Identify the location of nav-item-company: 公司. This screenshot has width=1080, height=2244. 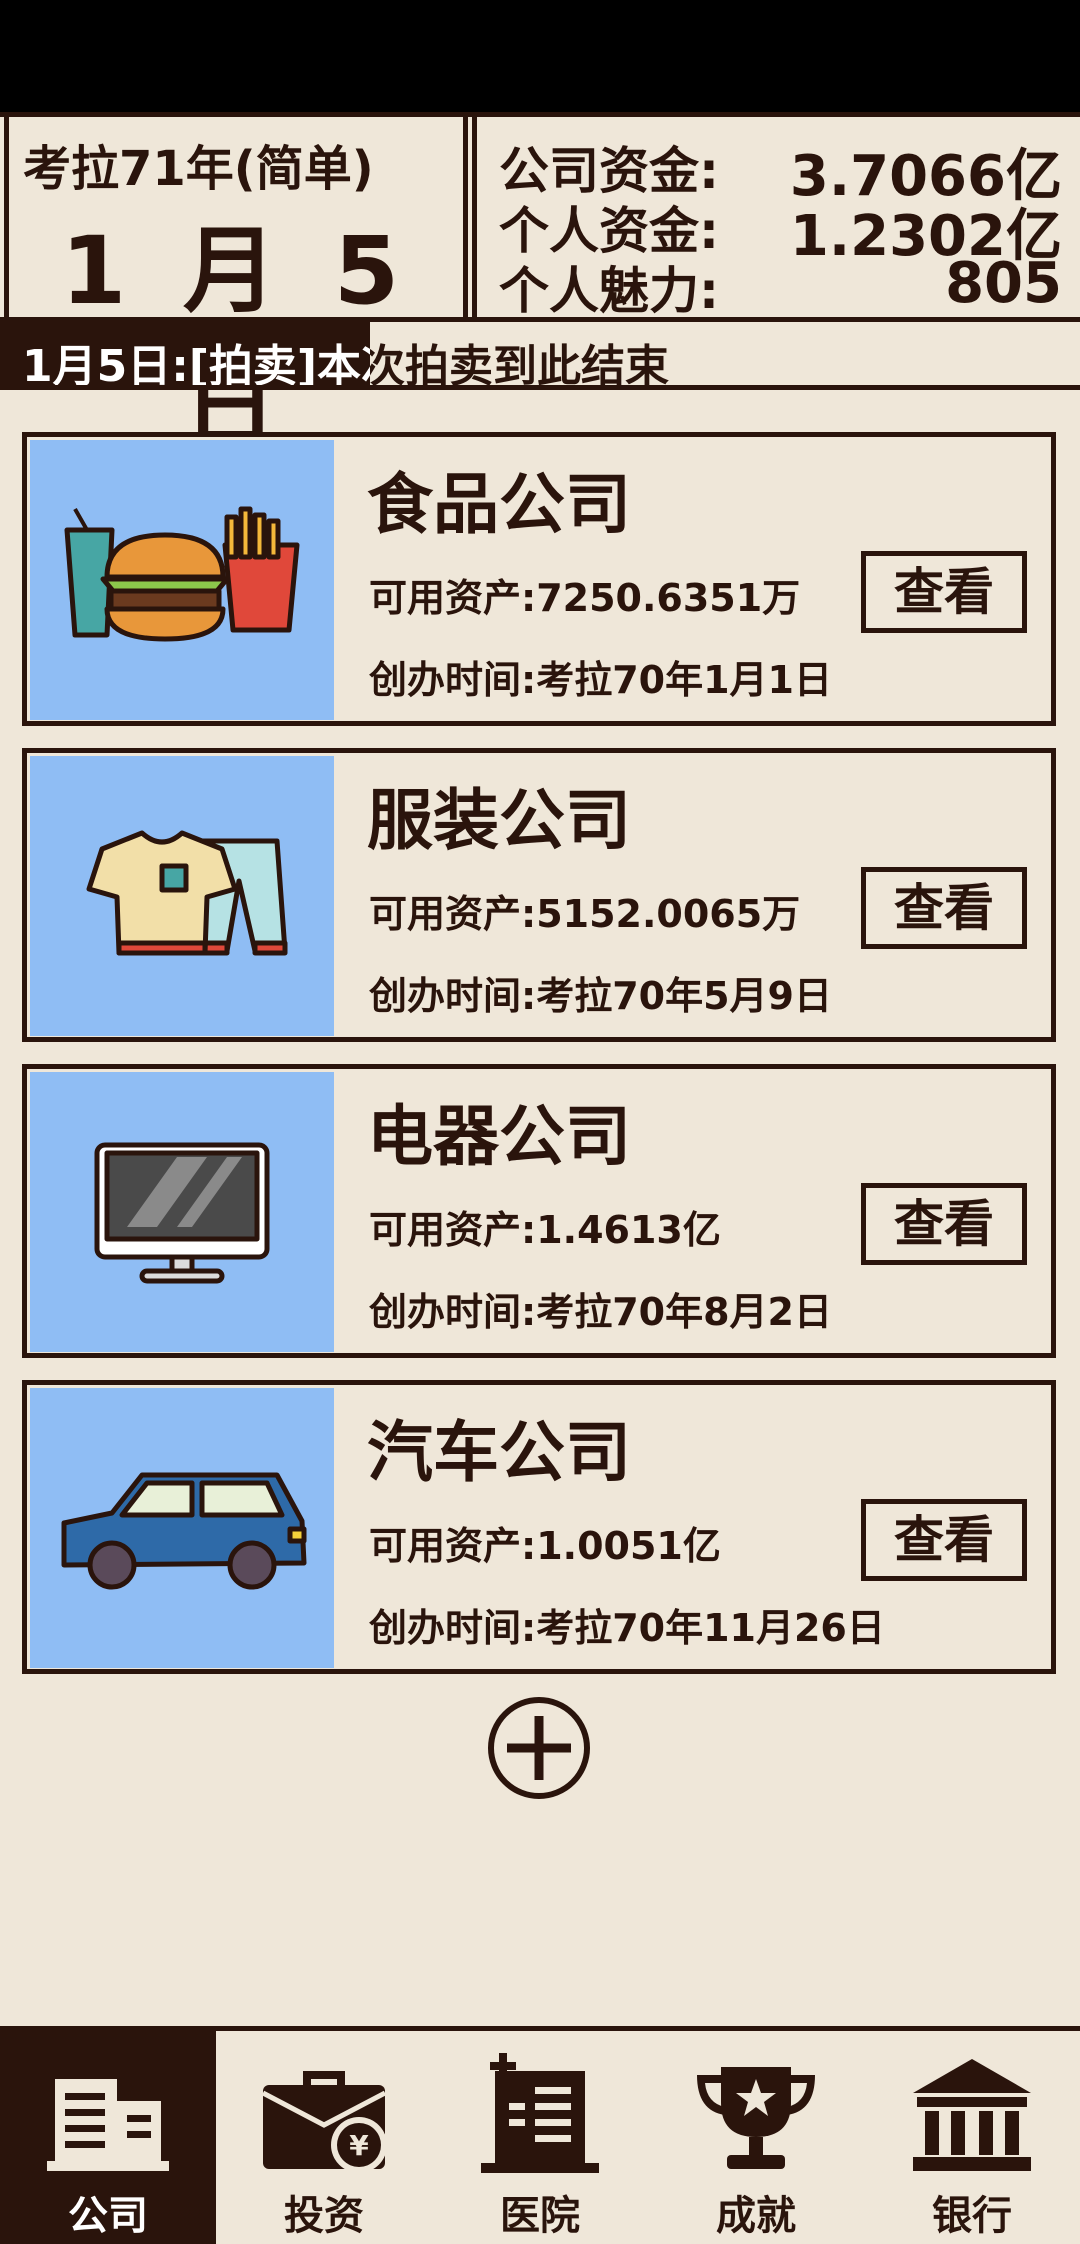
(108, 2137).